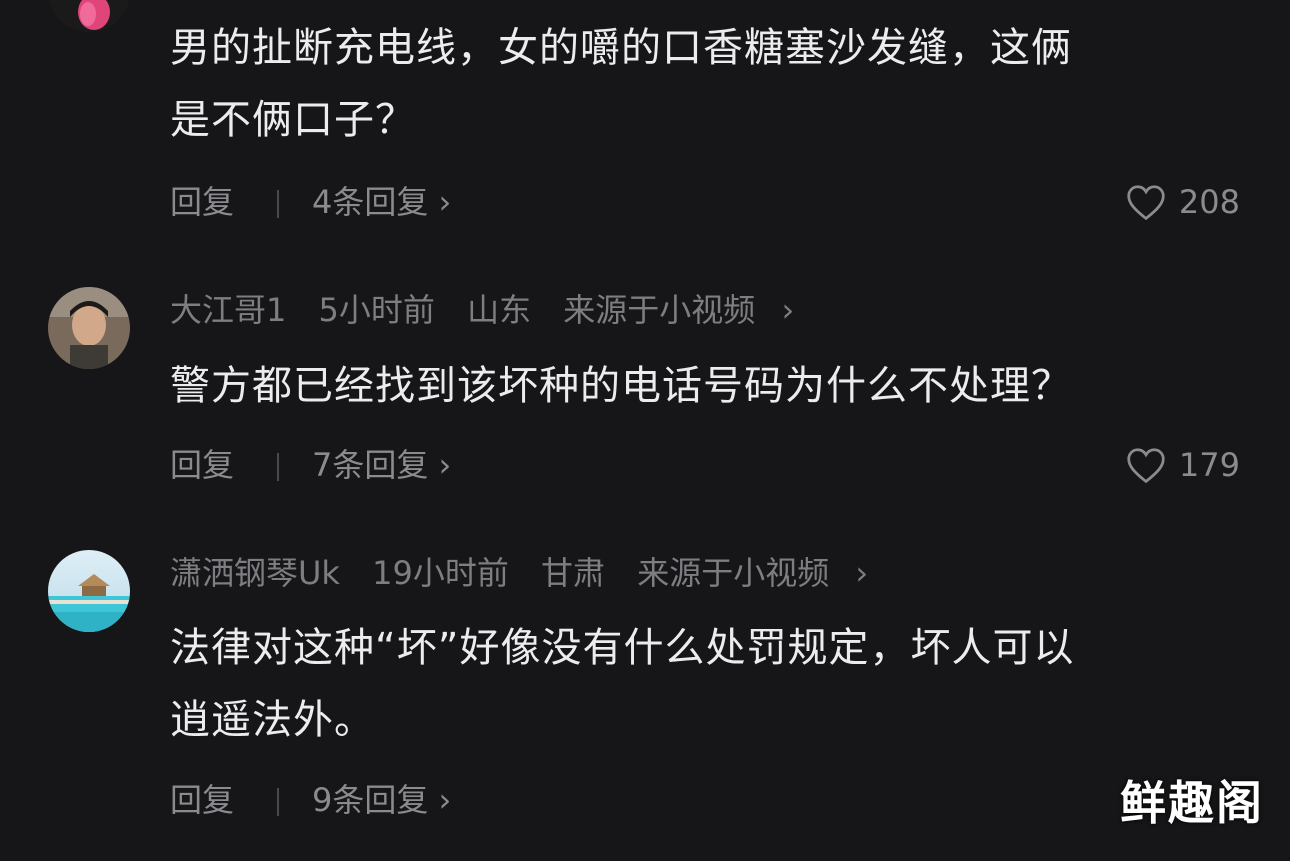 This screenshot has width=1290, height=861. Describe the element at coordinates (1209, 465) in the screenshot. I see `like-count: 179` at that location.